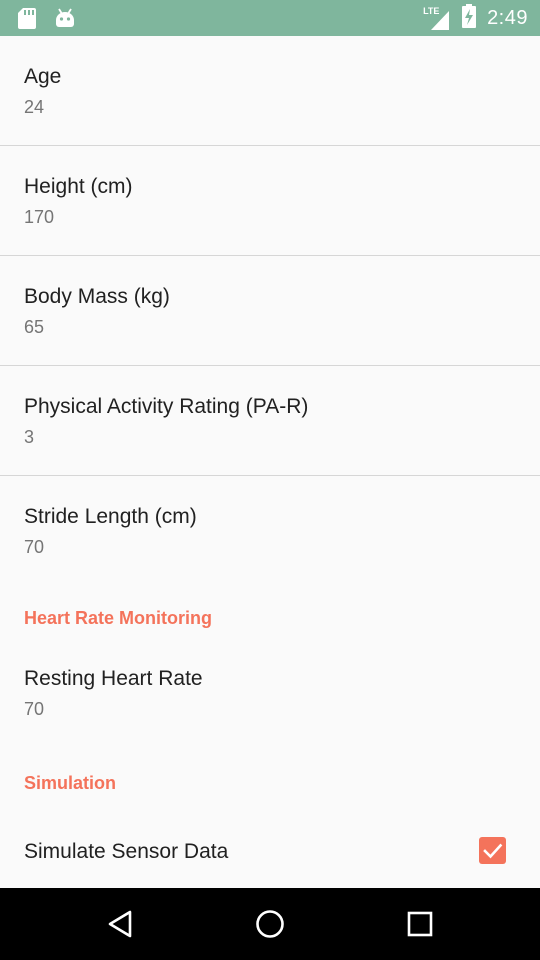 The width and height of the screenshot is (540, 960). What do you see at coordinates (270, 311) in the screenshot?
I see `pref-body-mass: Body Mass (kg) 65` at bounding box center [270, 311].